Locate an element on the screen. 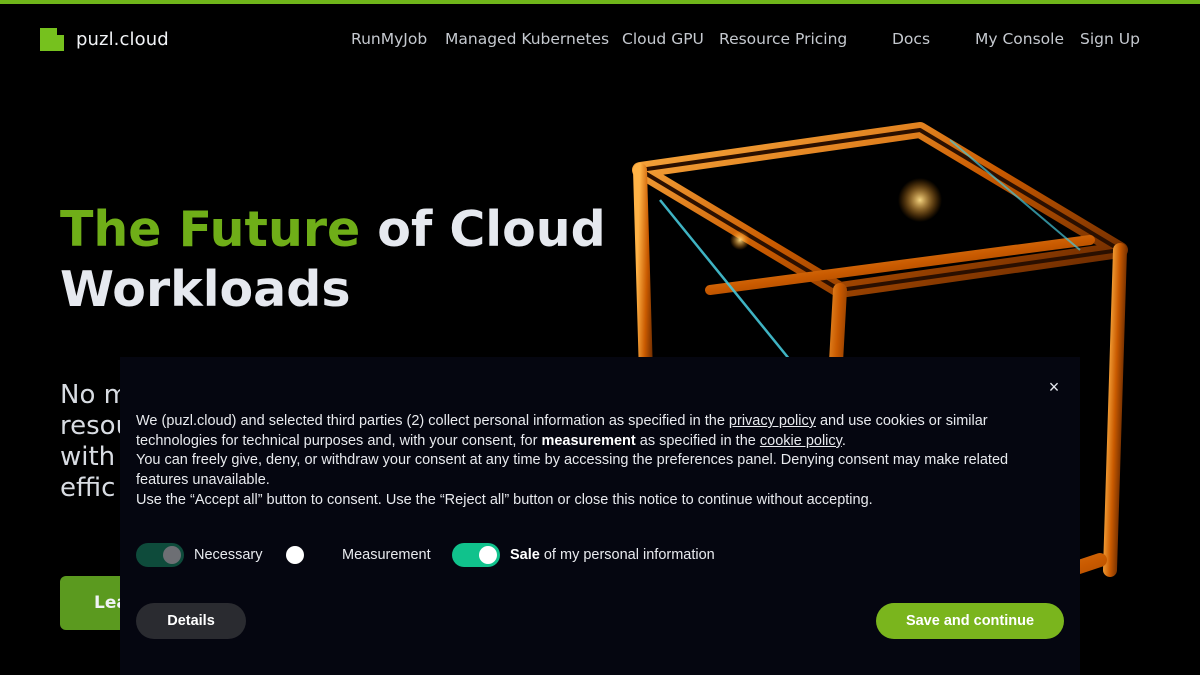 The image size is (1200, 675). nav-item-docs: Docs is located at coordinates (911, 39).